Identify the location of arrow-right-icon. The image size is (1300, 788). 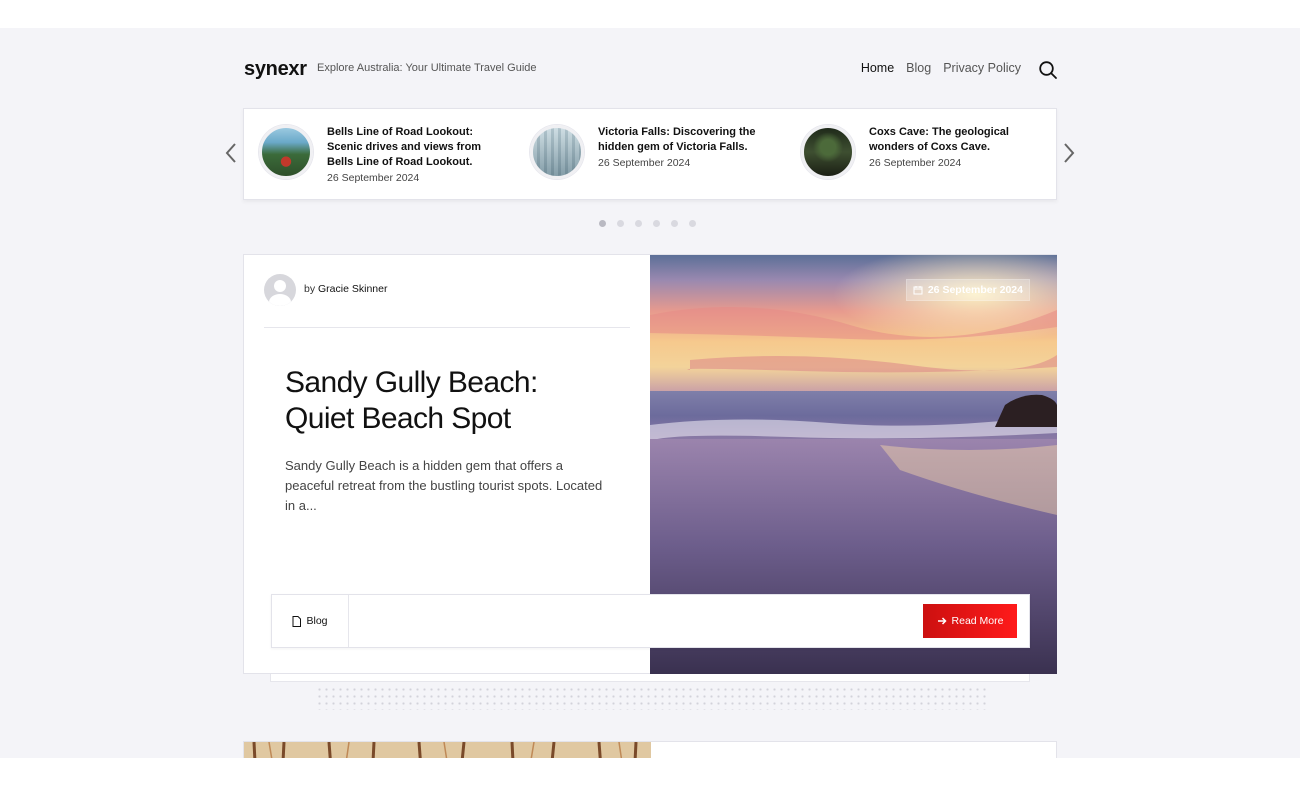
(942, 621).